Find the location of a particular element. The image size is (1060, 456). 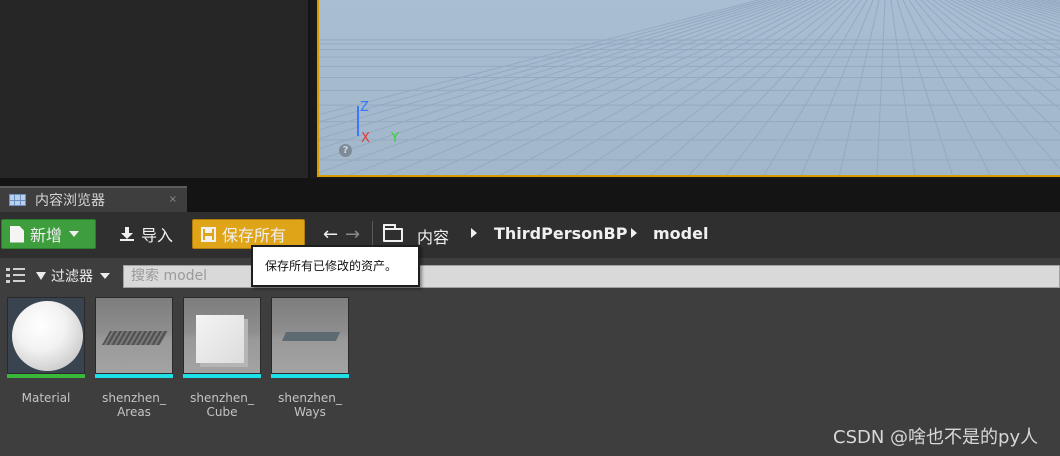

import-button: 导入 is located at coordinates (146, 234).